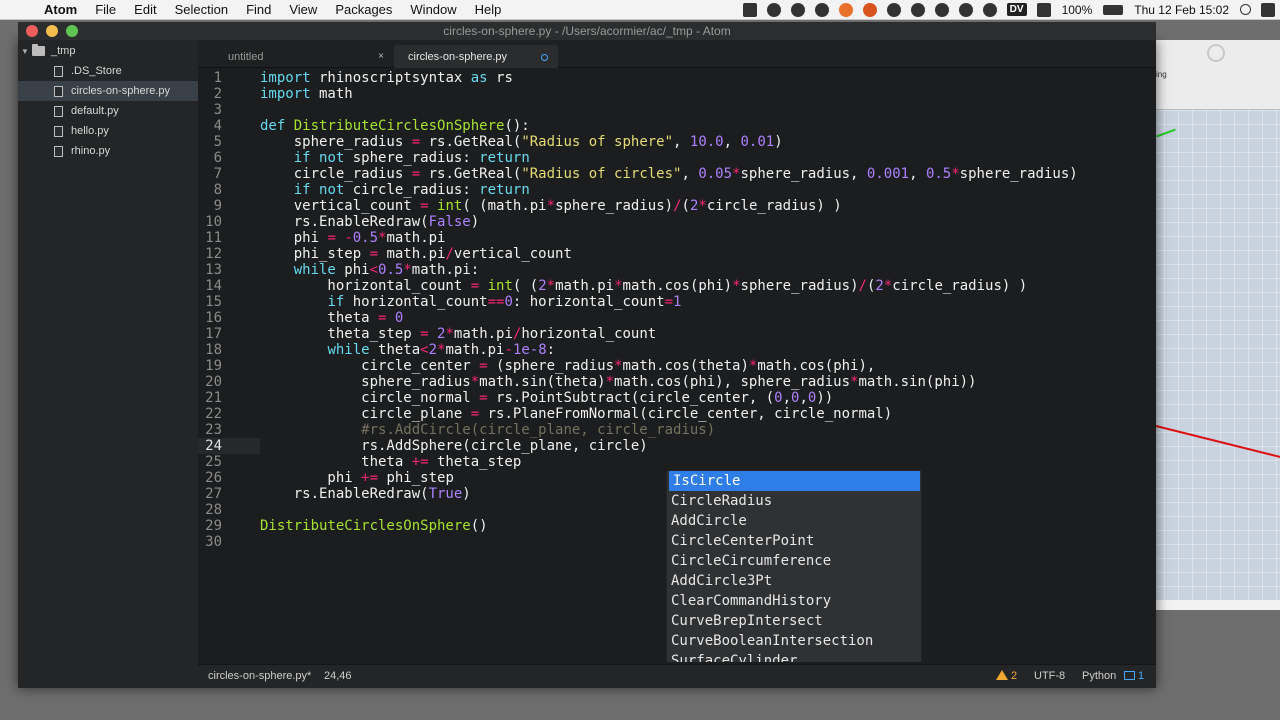  I want to click on code-line: DistributeCirclesOnSphere(), so click(374, 526).